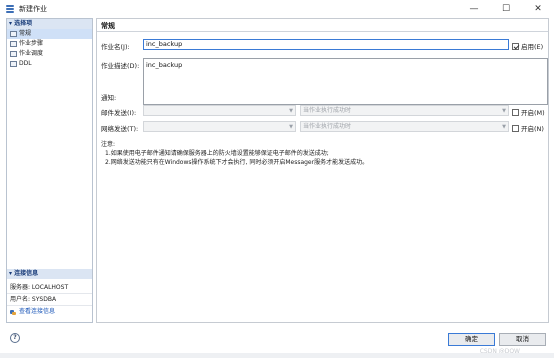  Describe the element at coordinates (219, 126) in the screenshot. I see `net-operator-select: ▼` at that location.